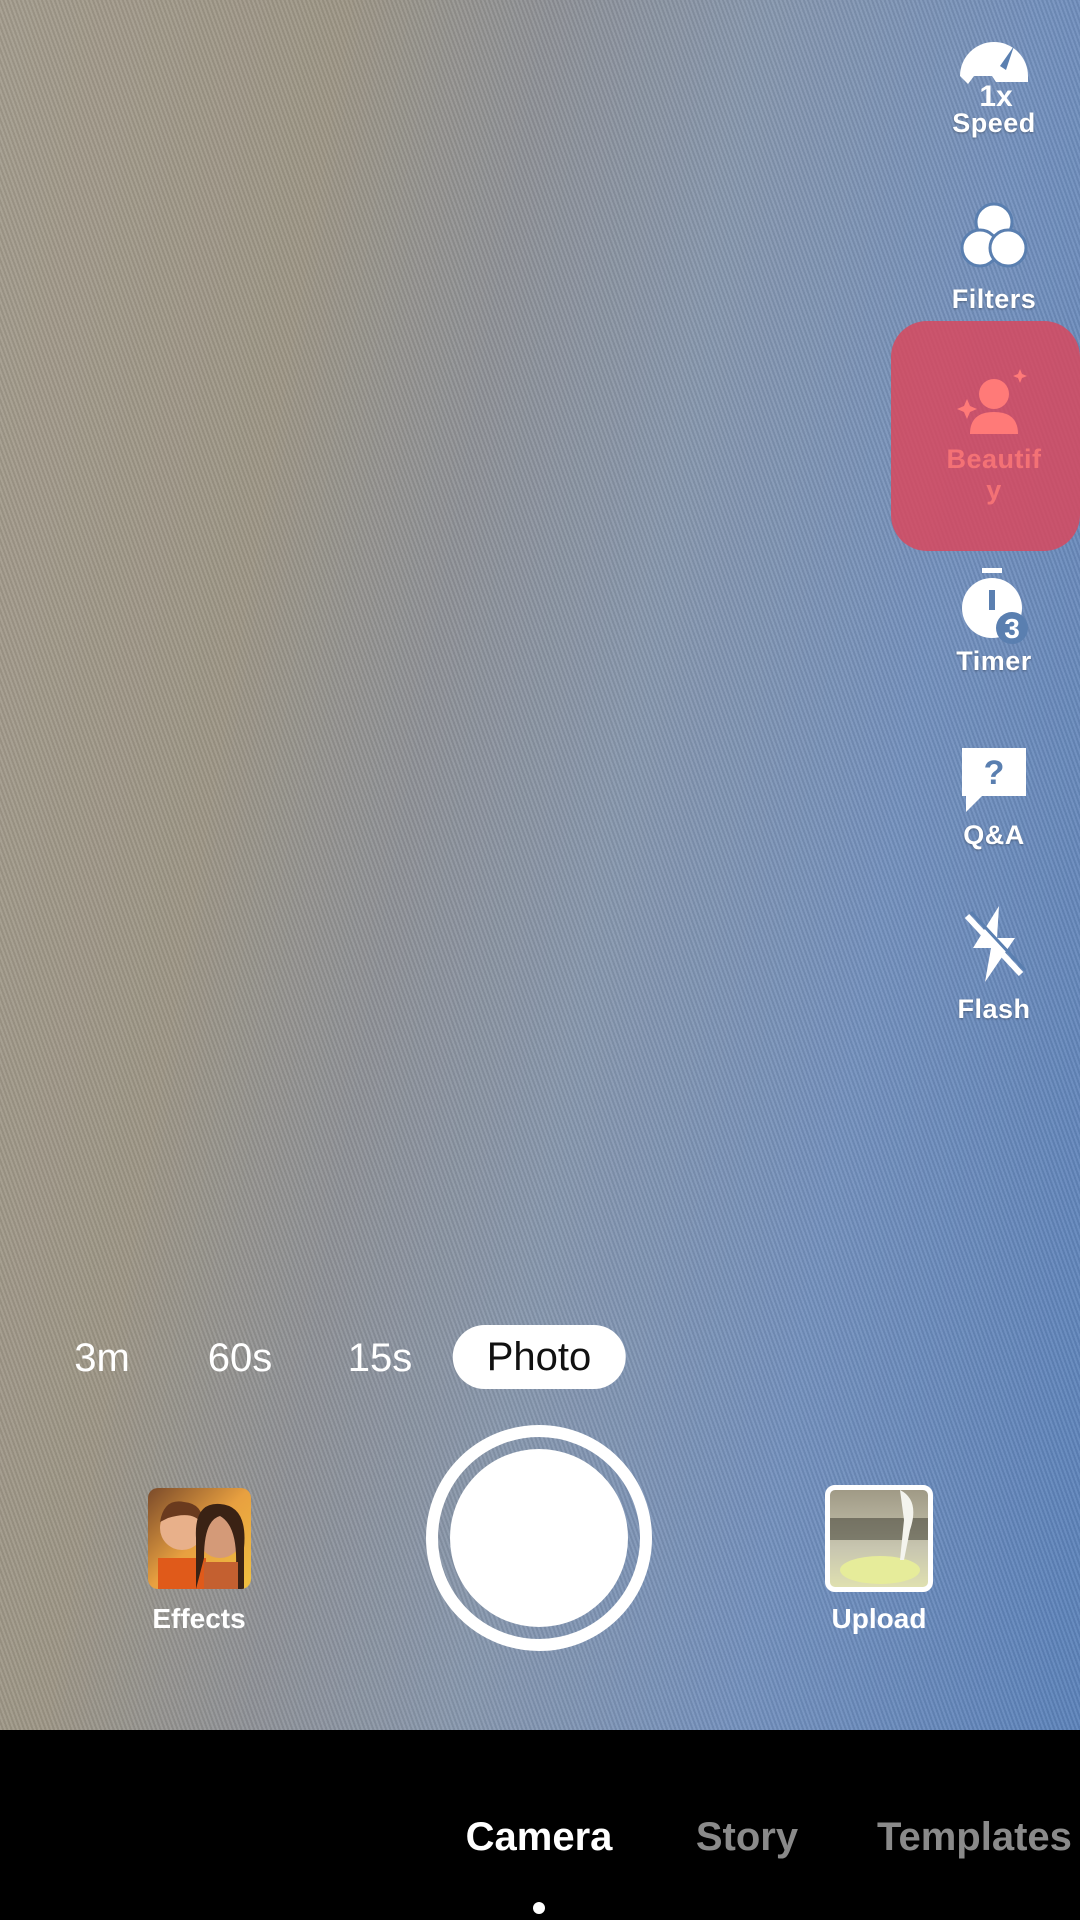 Image resolution: width=1080 pixels, height=1920 pixels. What do you see at coordinates (995, 944) in the screenshot?
I see `flash-off-icon` at bounding box center [995, 944].